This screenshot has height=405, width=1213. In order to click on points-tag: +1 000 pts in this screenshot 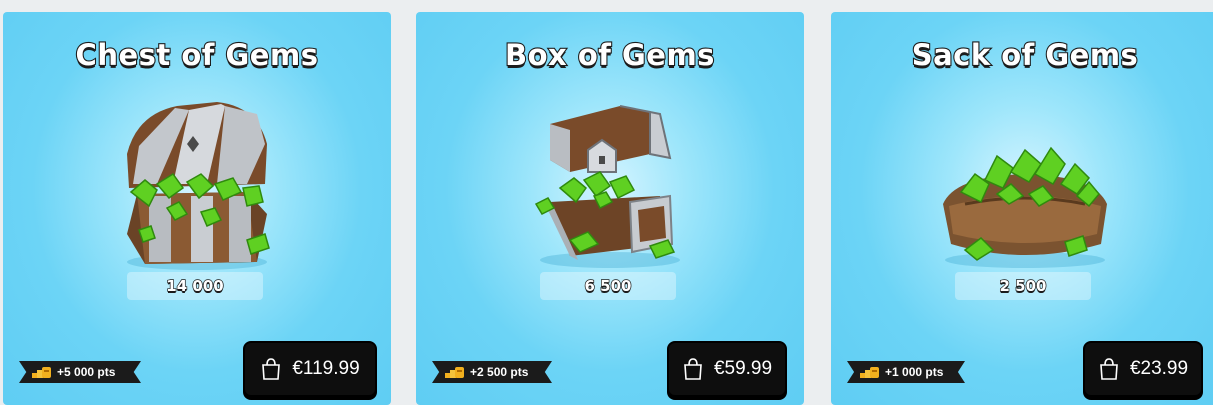, I will do `click(906, 372)`.